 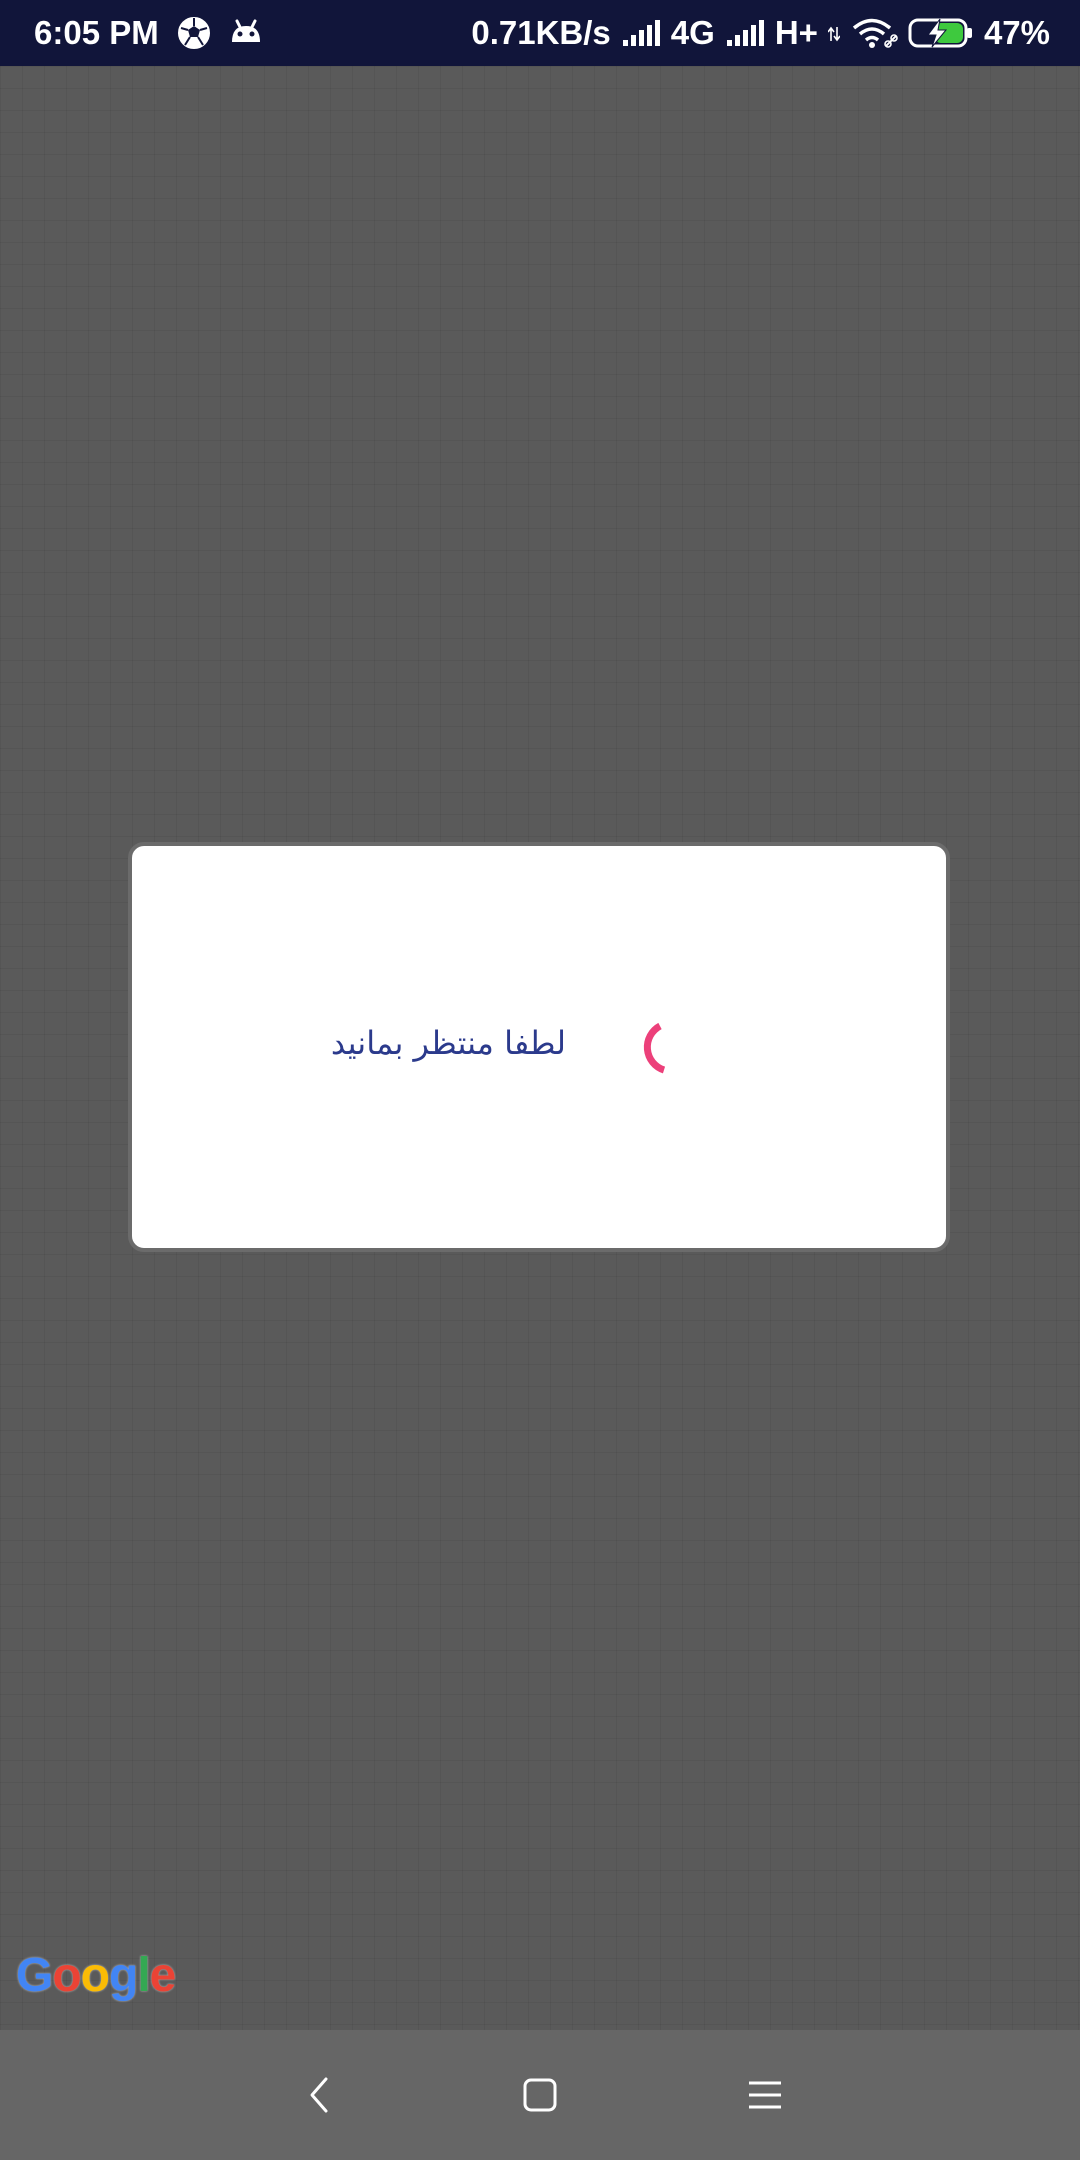 I want to click on soccer-ball-icon, so click(x=194, y=33).